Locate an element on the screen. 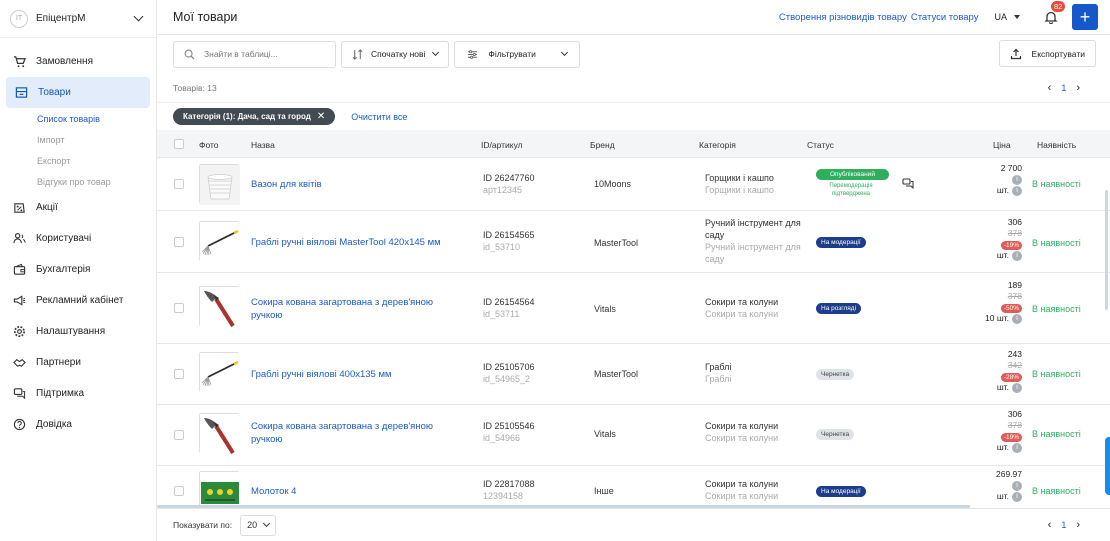  product-sku: id_53710 is located at coordinates (502, 247).